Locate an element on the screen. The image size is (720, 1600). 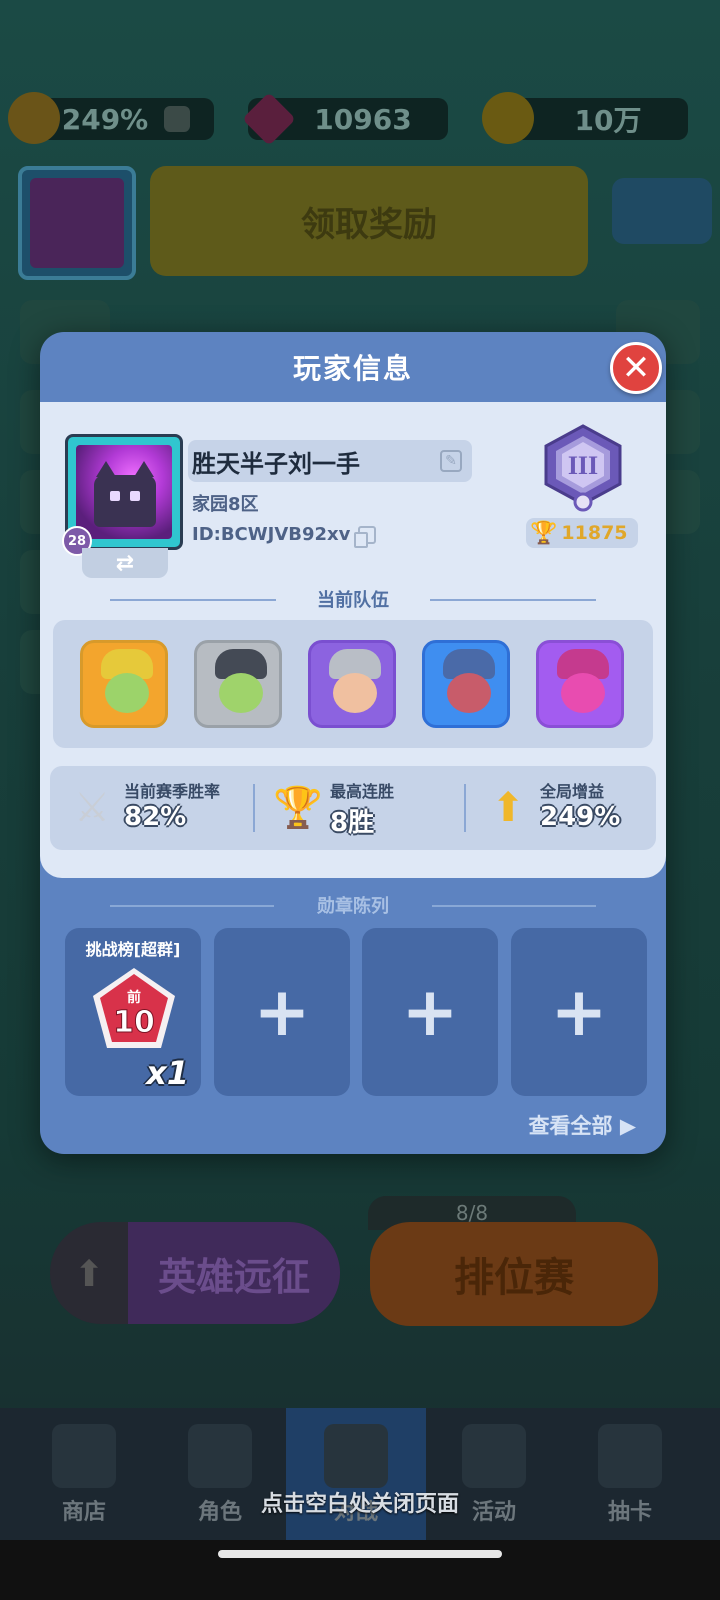
boost-icon: ⬆ is located at coordinates (508, 808).